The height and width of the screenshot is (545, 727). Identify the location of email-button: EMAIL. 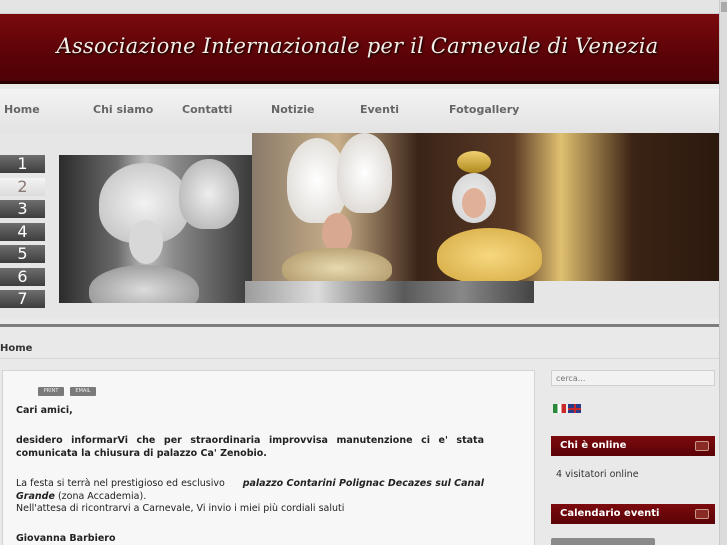
(83, 391).